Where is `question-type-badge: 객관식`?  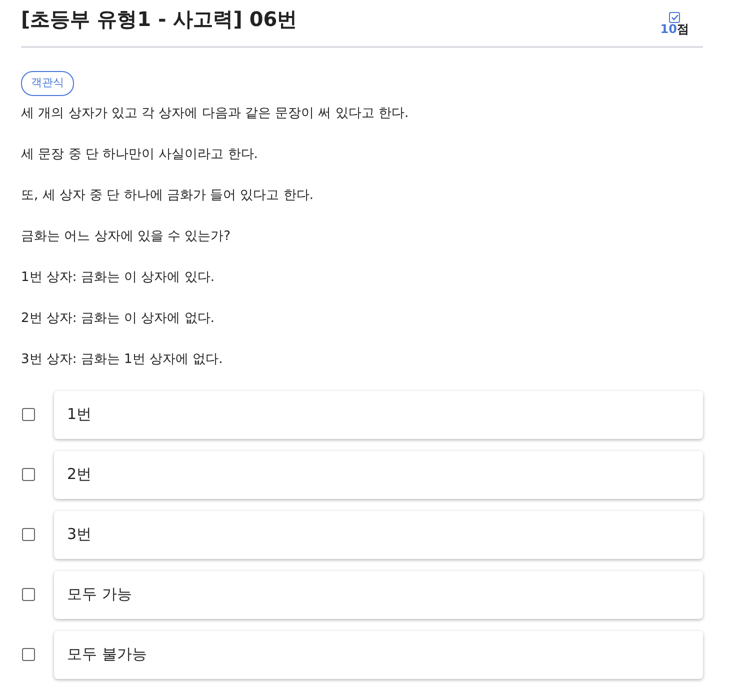
question-type-badge: 객관식 is located at coordinates (47, 83).